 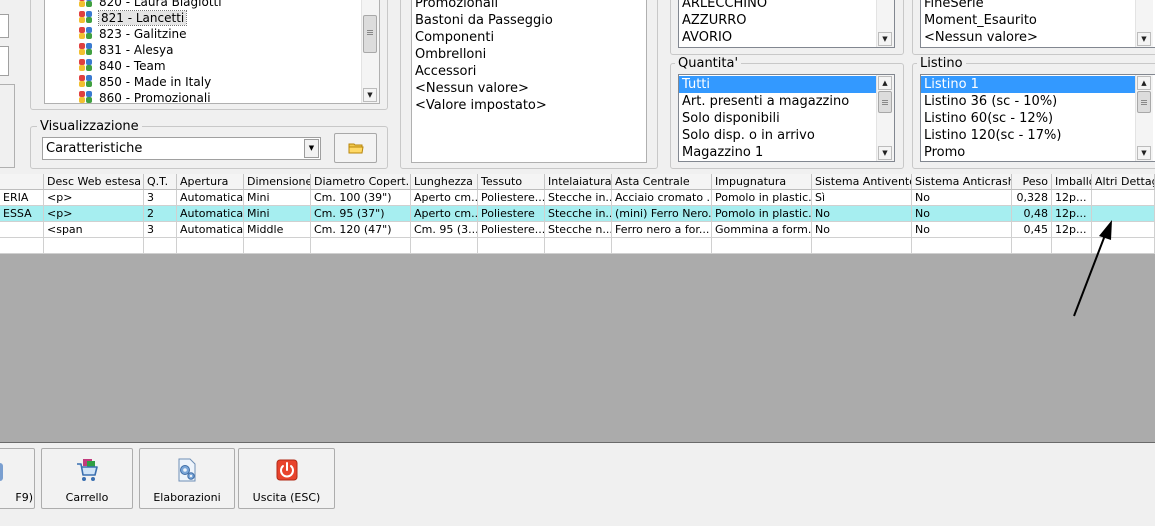 I want to click on colors-scrollbar: ▼, so click(x=885, y=23).